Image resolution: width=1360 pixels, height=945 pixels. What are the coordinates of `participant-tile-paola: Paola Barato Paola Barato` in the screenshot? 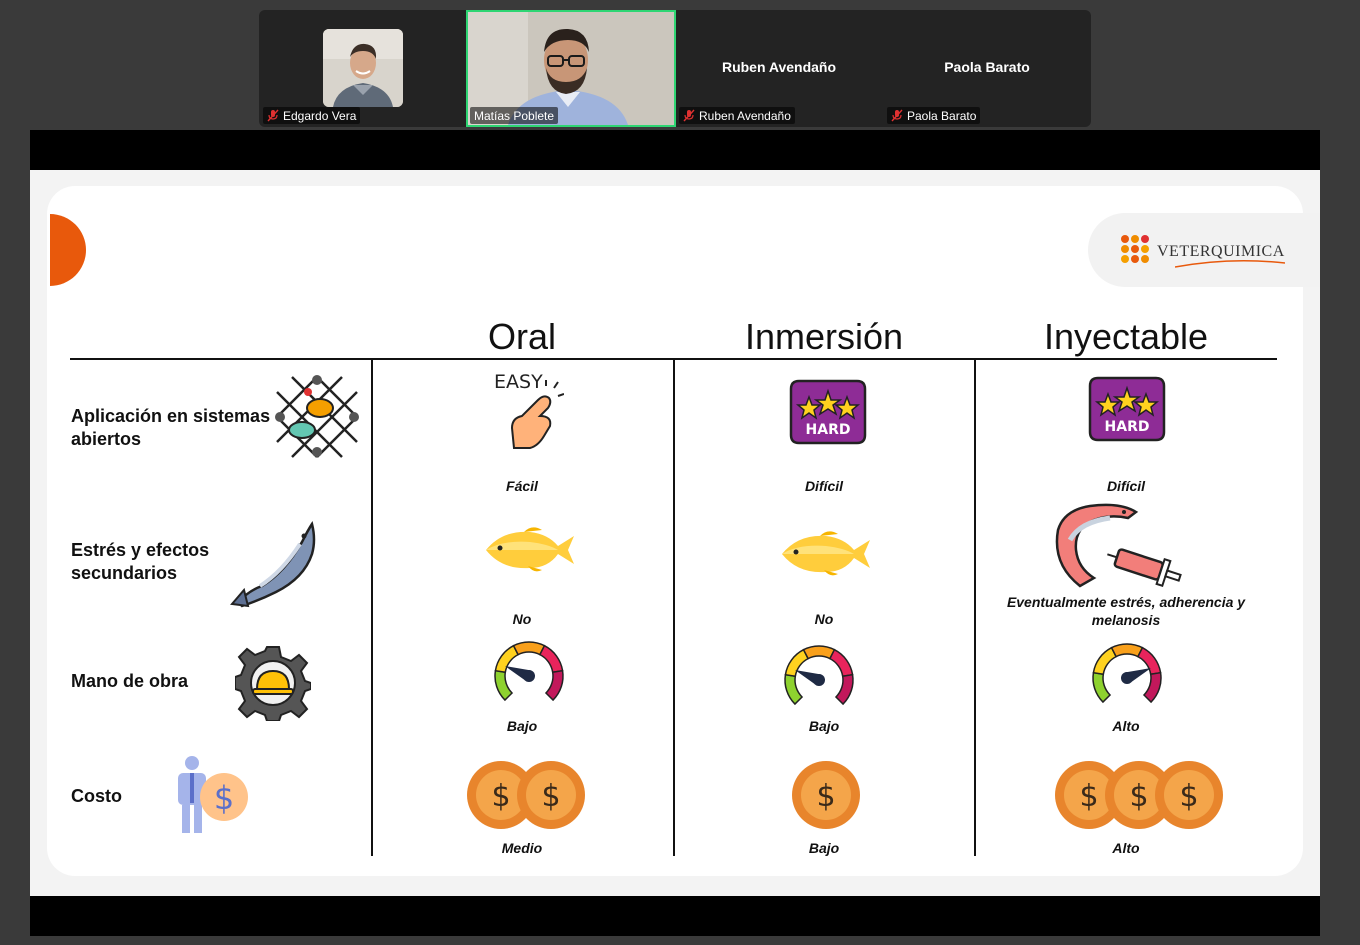 It's located at (987, 68).